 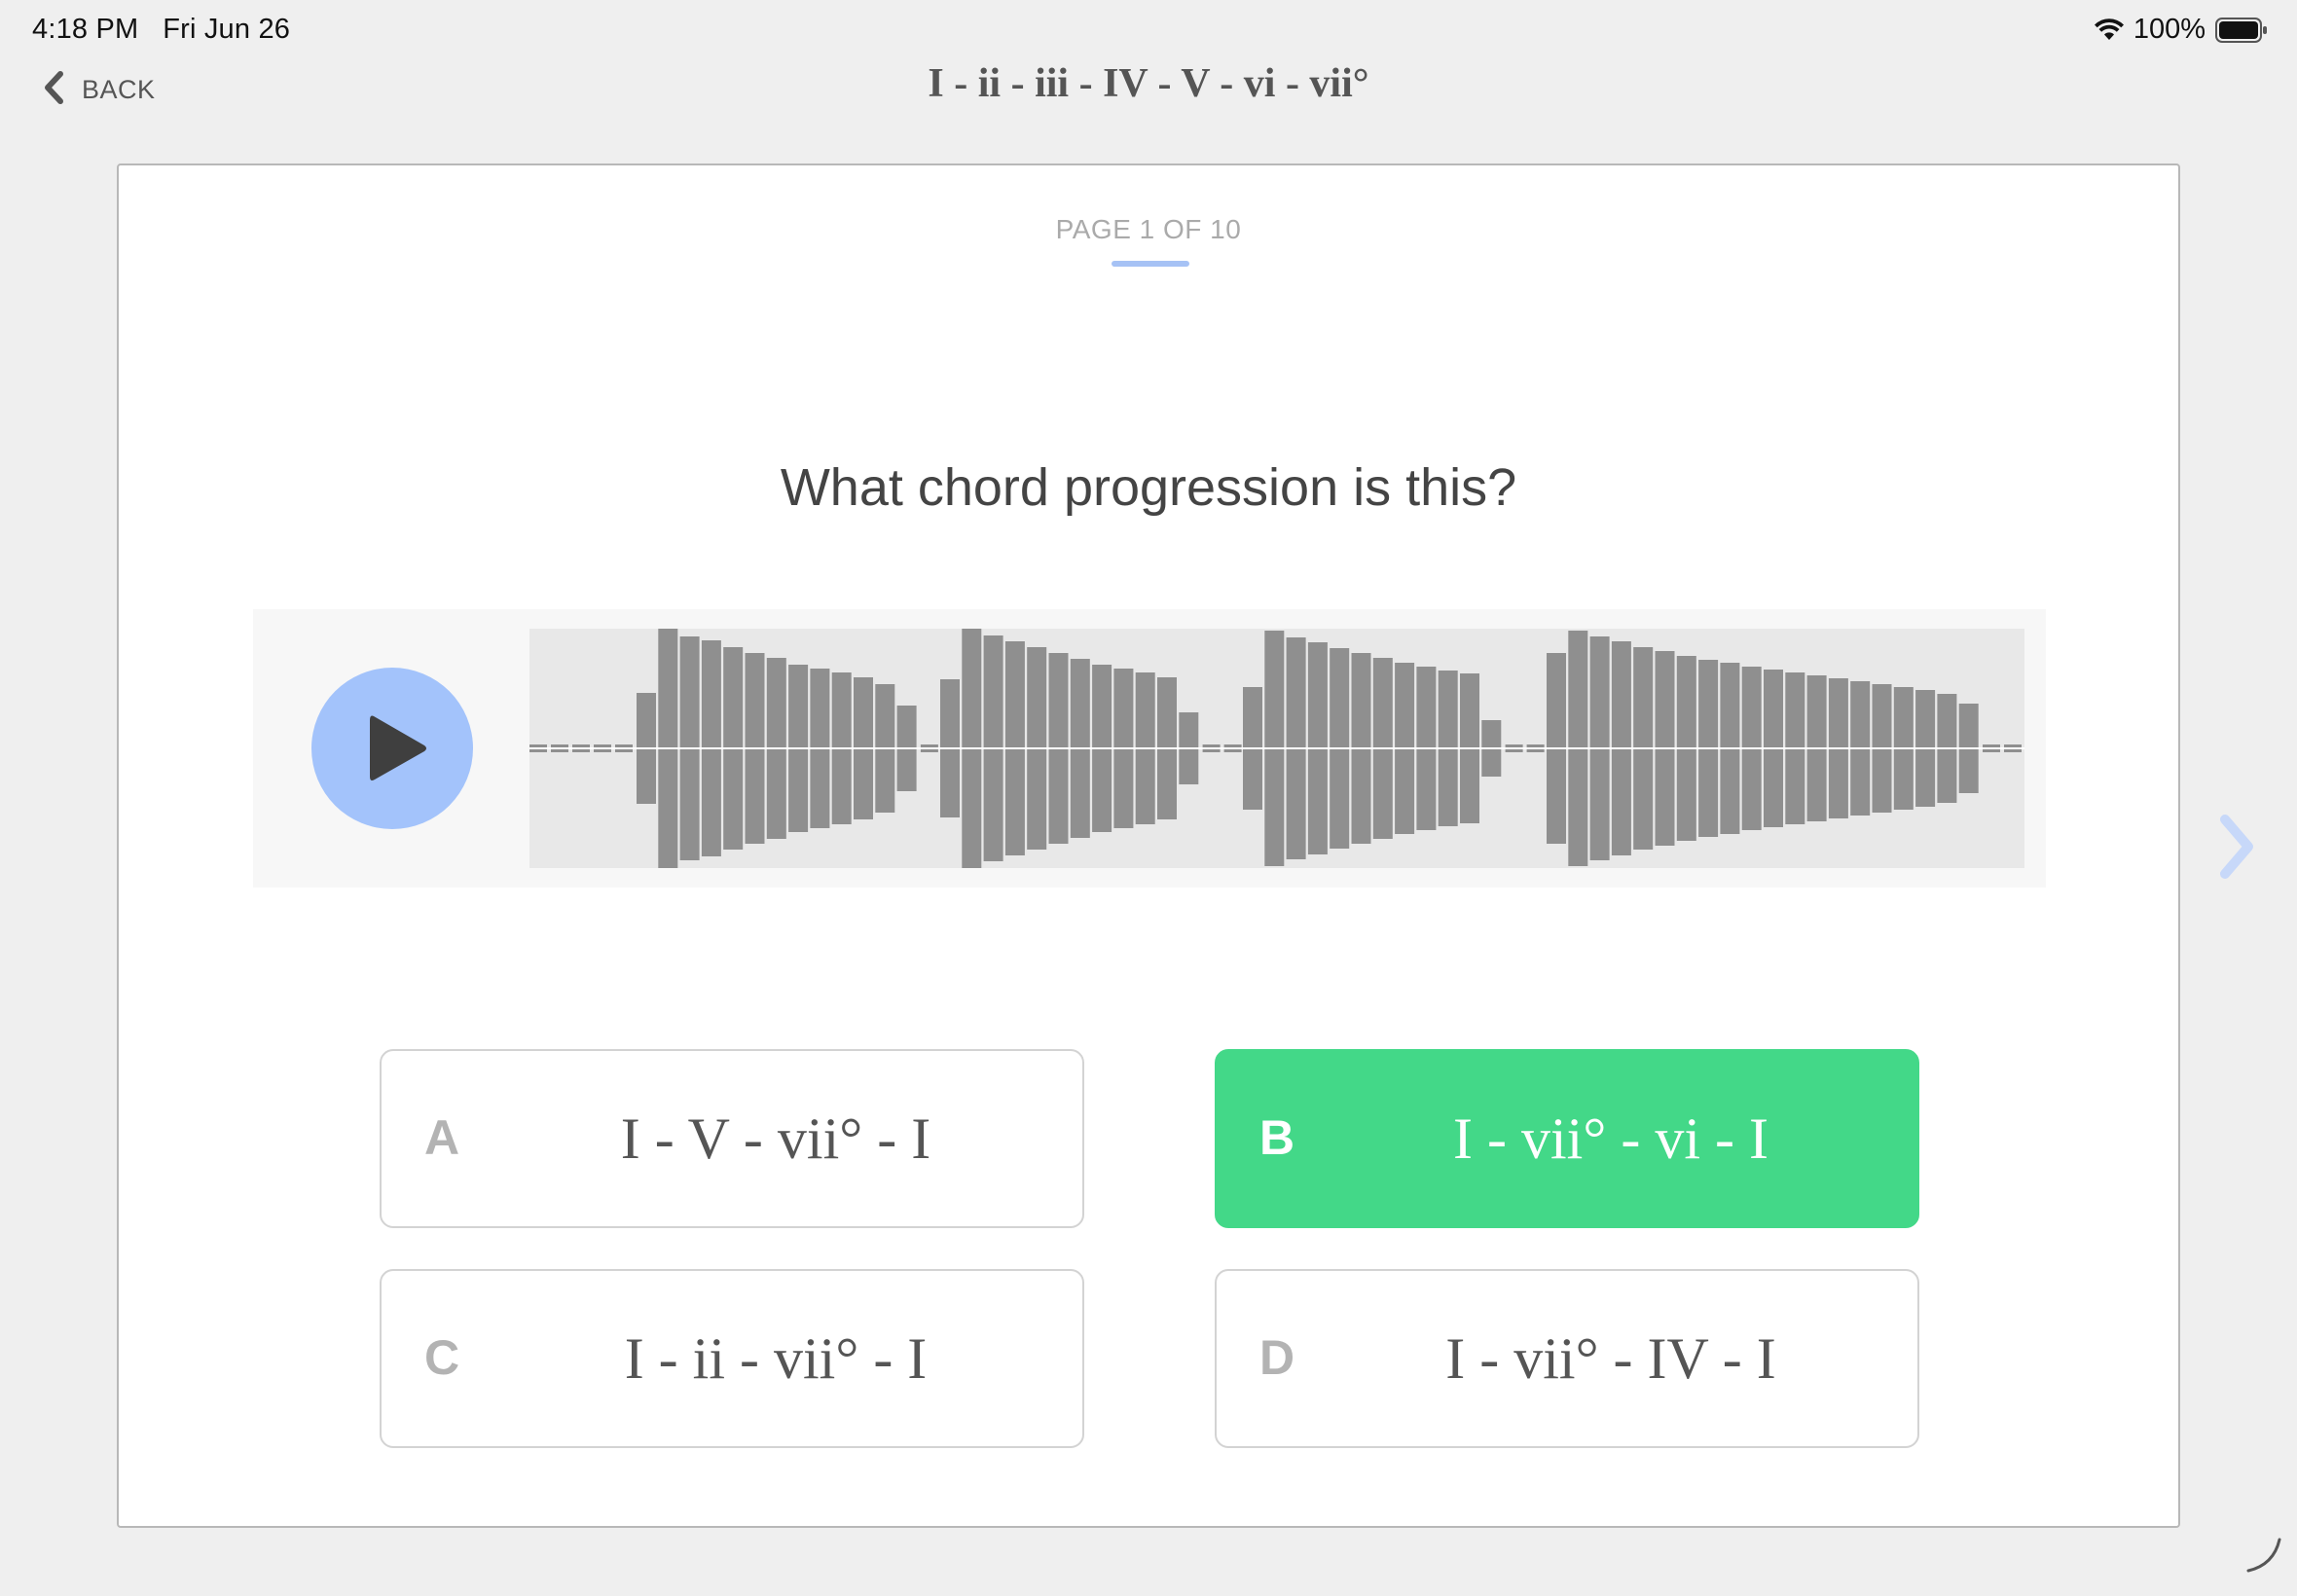 I want to click on play-button, so click(x=392, y=748).